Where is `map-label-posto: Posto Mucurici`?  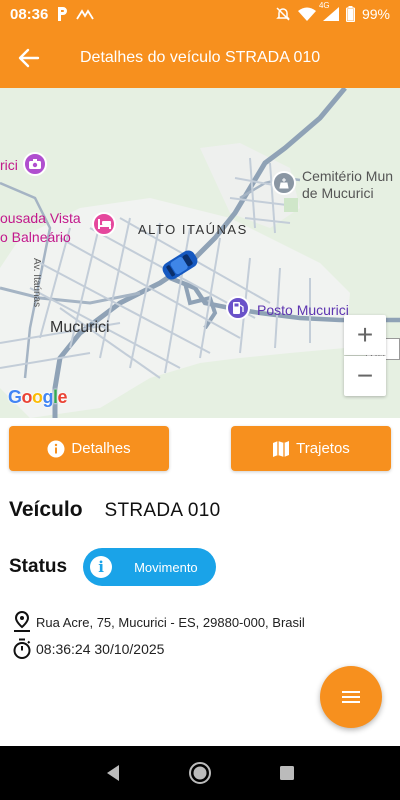
map-label-posto: Posto Mucurici is located at coordinates (303, 310).